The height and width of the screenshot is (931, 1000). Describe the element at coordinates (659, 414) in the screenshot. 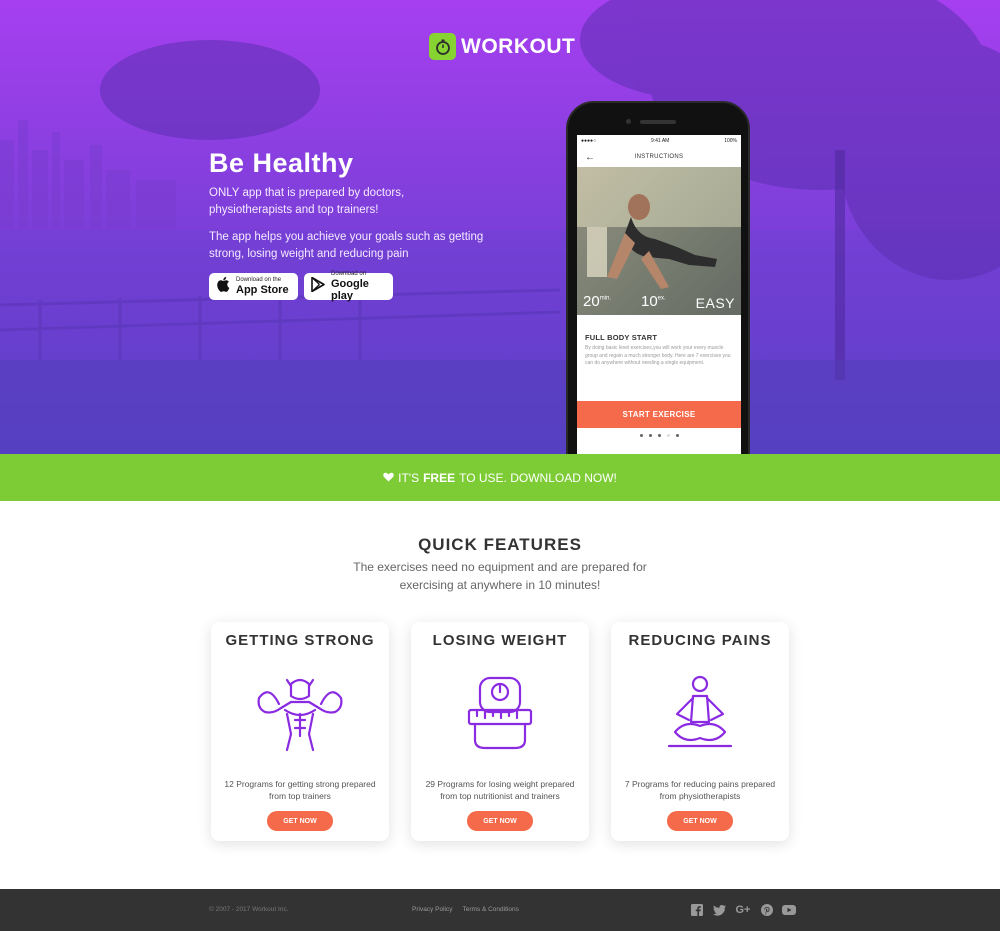

I see `start-exercise-button: START EXERCISE` at that location.